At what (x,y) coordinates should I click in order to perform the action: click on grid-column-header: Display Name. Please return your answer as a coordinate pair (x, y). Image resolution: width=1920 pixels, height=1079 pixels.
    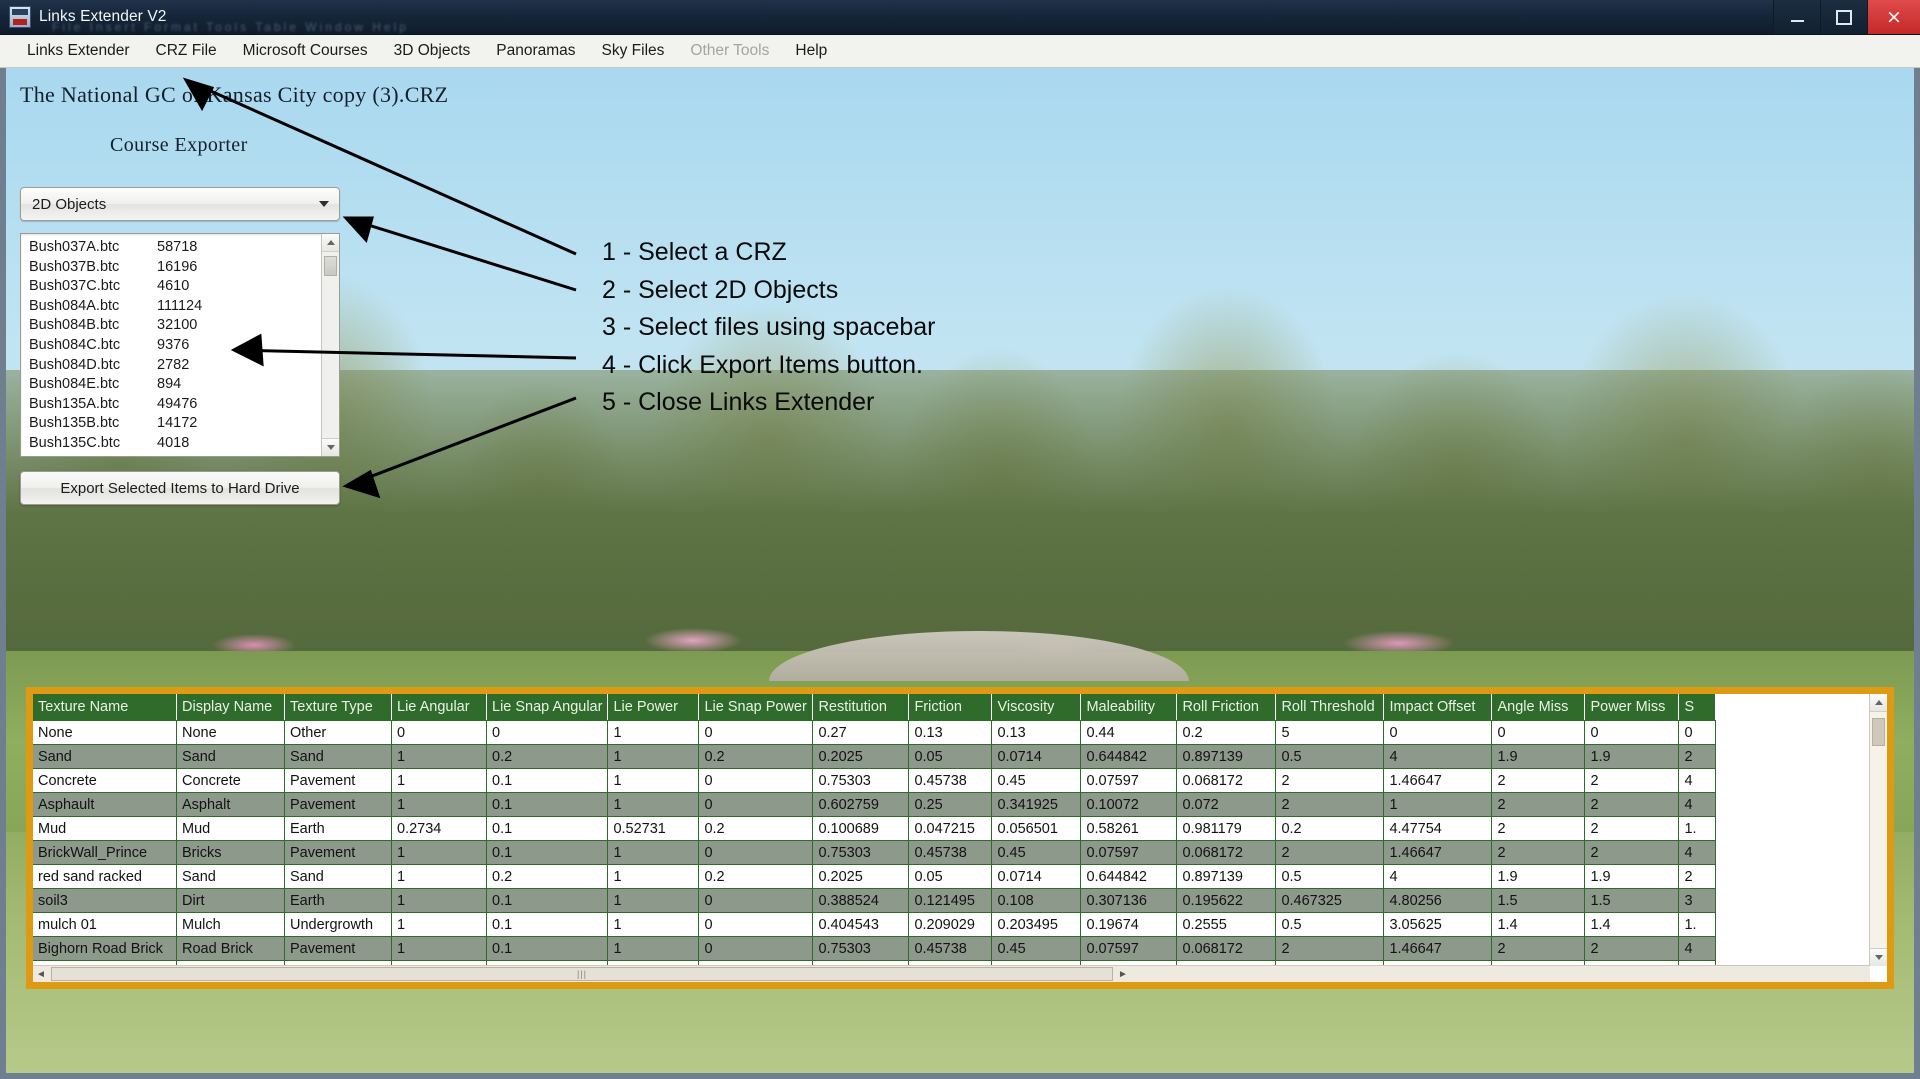
    Looking at the image, I should click on (230, 707).